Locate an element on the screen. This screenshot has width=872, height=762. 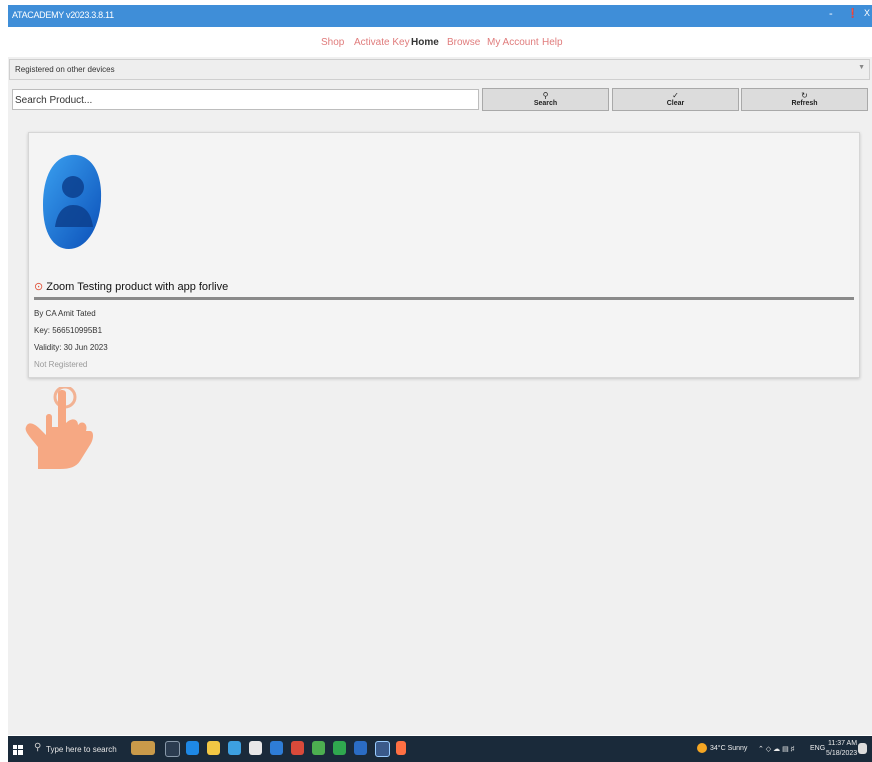
refresh-button-label: Refresh is located at coordinates (804, 103).